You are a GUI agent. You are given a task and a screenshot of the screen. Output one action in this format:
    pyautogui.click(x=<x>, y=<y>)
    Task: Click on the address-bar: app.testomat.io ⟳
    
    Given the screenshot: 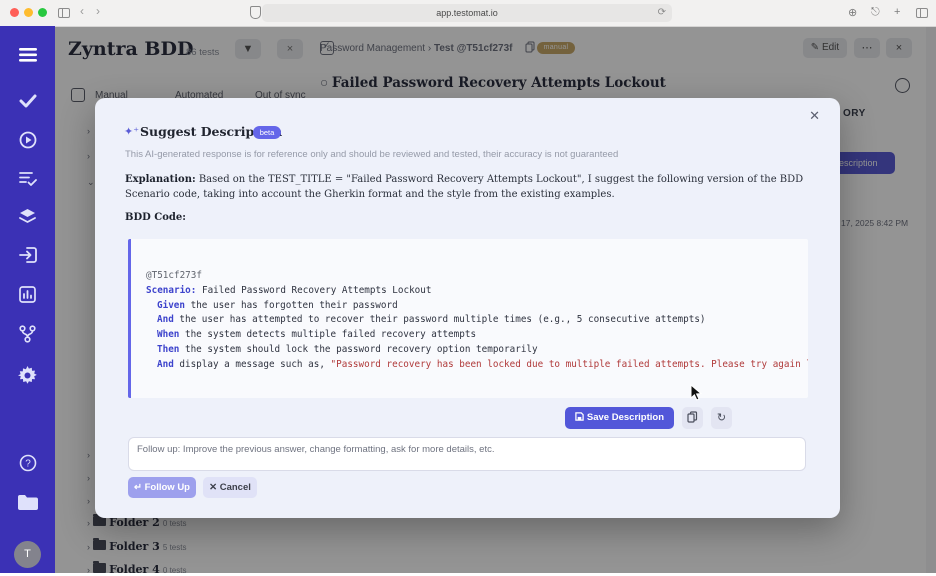 What is the action you would take?
    pyautogui.click(x=467, y=13)
    